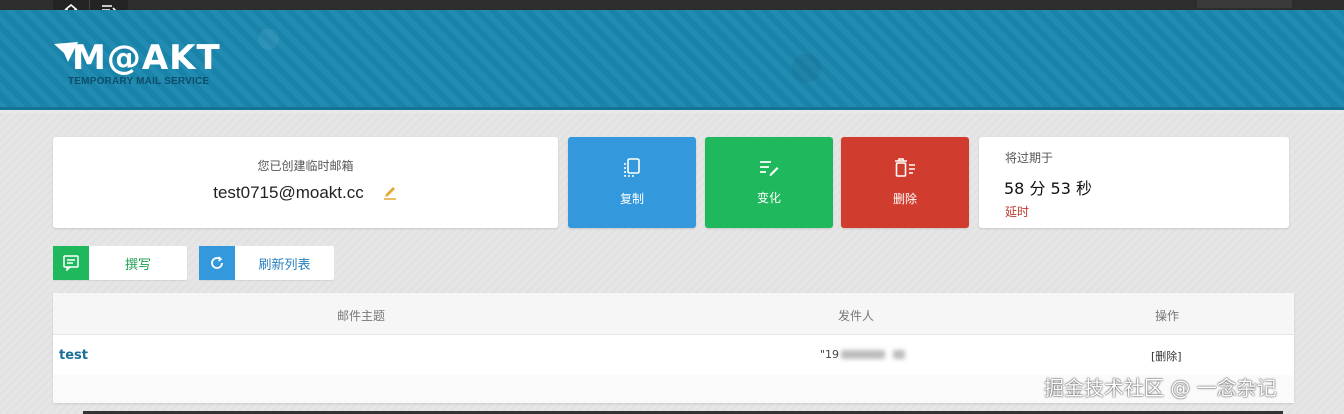  I want to click on expire-label: 将过期于, so click(1029, 158).